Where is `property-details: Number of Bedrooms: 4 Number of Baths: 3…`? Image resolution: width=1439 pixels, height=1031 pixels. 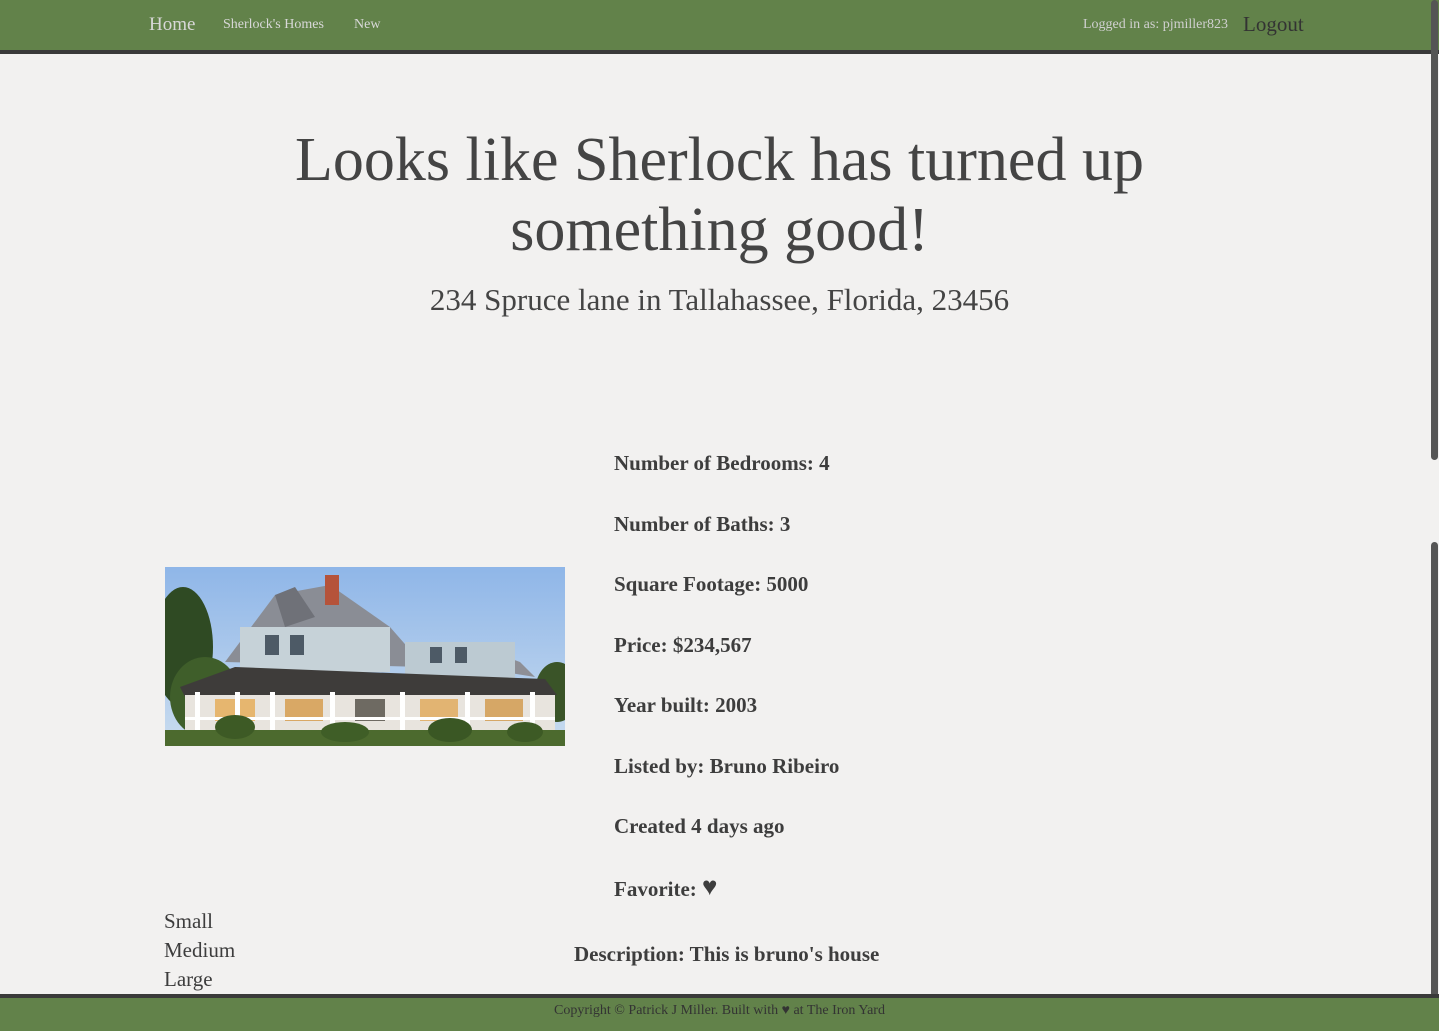
property-details: Number of Bedrooms: 4 Number of Baths: 3… is located at coordinates (726, 691).